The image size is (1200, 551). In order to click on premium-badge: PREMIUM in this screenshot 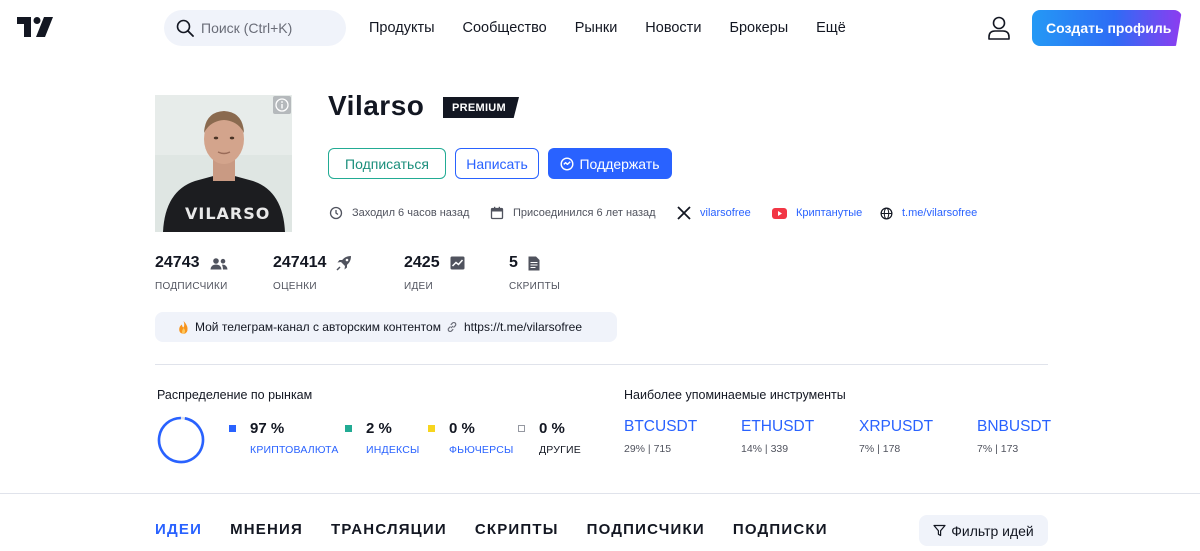, I will do `click(481, 107)`.